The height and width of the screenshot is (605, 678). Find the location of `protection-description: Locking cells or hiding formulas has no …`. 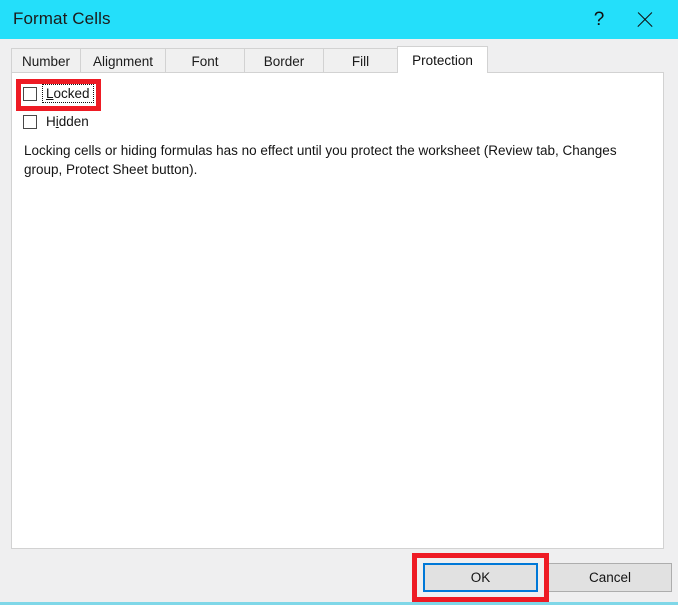

protection-description: Locking cells or hiding formulas has no … is located at coordinates (320, 160).